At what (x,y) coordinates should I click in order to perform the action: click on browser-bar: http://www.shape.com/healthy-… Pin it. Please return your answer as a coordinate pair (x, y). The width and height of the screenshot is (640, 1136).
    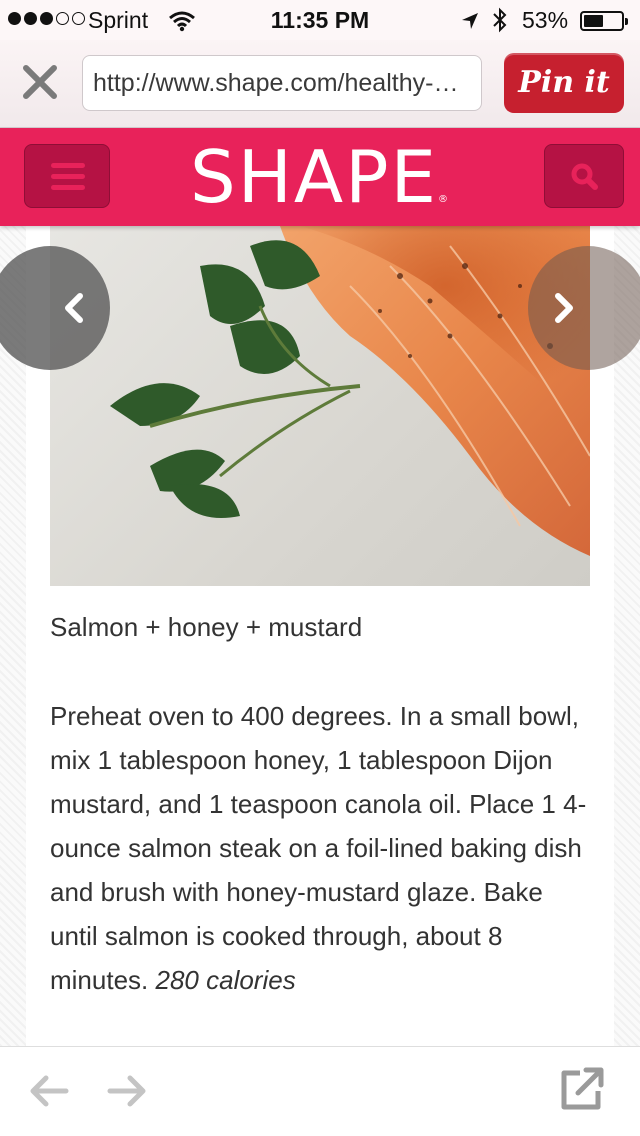
    Looking at the image, I should click on (320, 84).